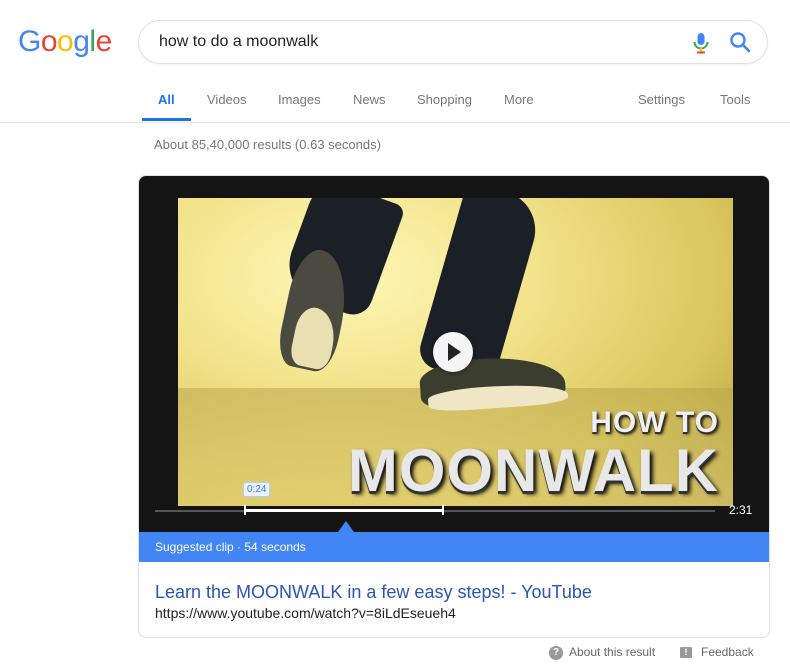  I want to click on play-button, so click(453, 352).